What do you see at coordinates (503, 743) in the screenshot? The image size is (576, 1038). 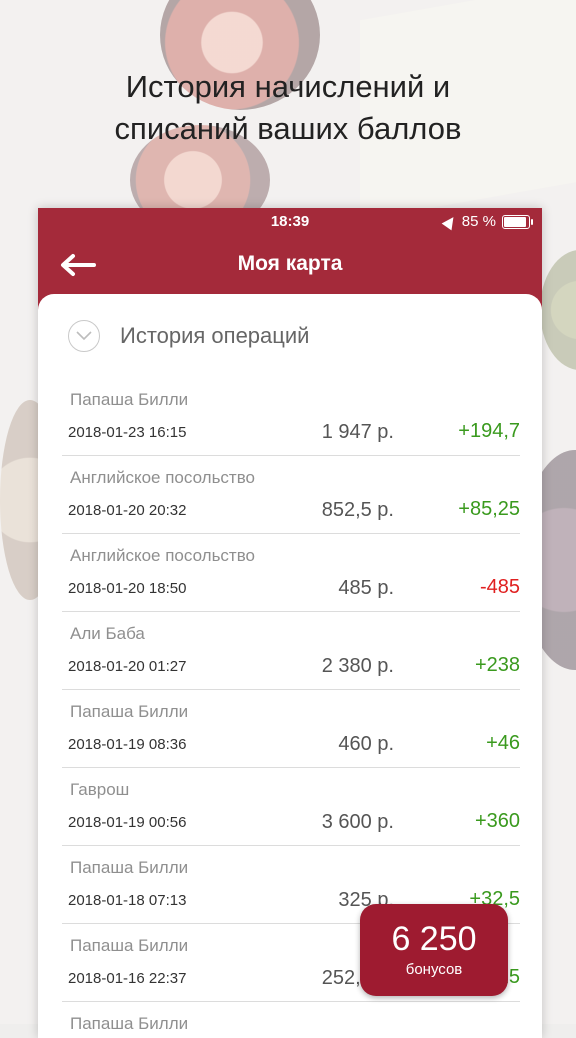 I see `operation-points: +46` at bounding box center [503, 743].